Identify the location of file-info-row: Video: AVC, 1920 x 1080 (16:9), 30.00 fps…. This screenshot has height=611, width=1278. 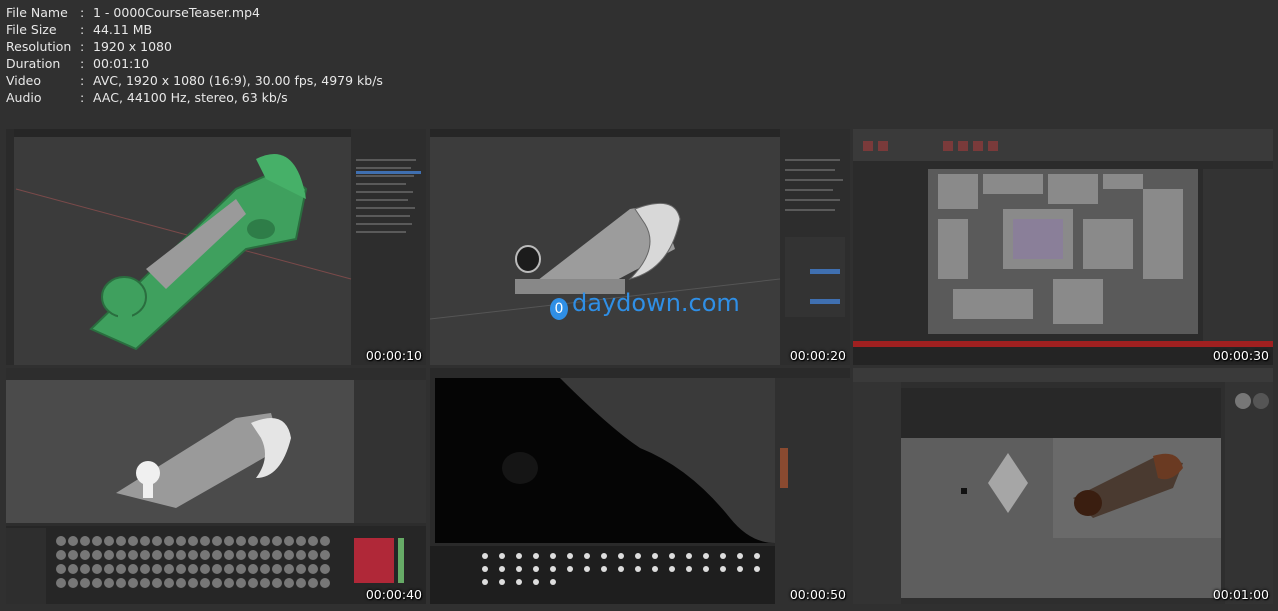
(194, 80).